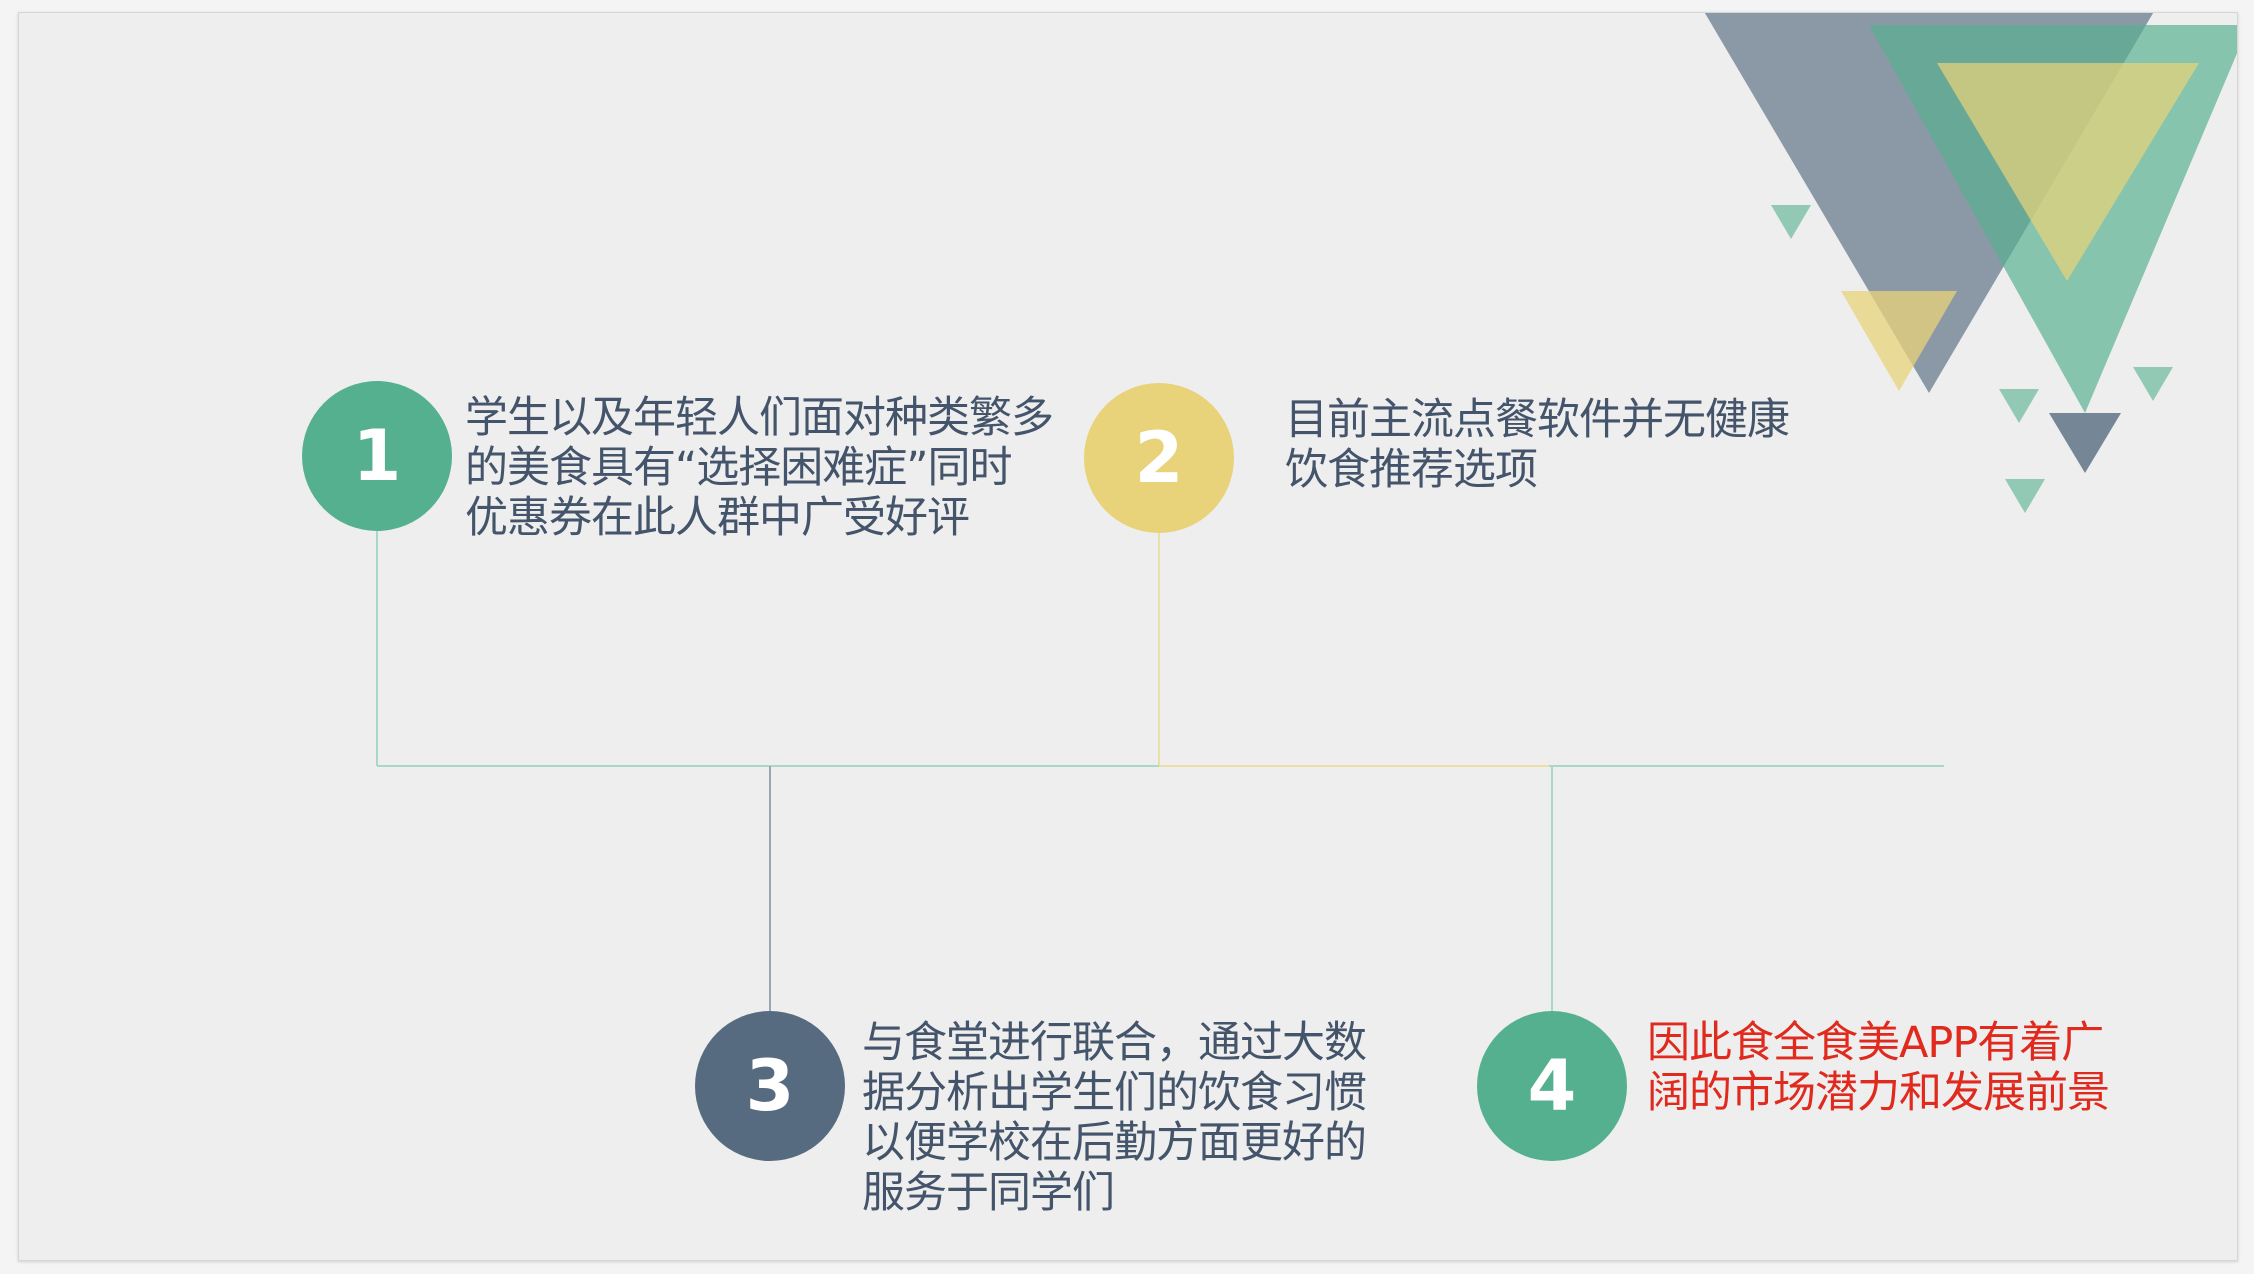  I want to click on step-4-text: 因此食全食美APP有着广 阔的市场潜力和发展前景, so click(1878, 1068).